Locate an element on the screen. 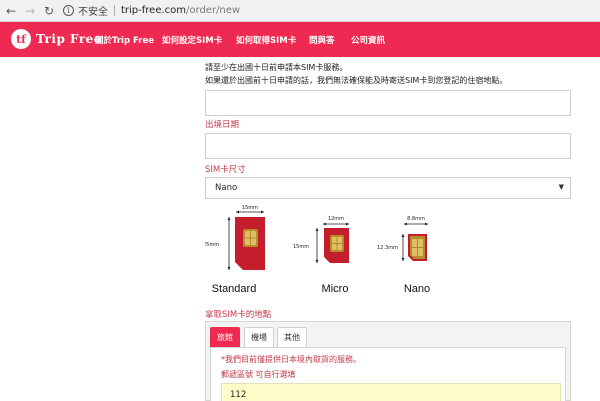  reload-icon: ↻ is located at coordinates (49, 11).